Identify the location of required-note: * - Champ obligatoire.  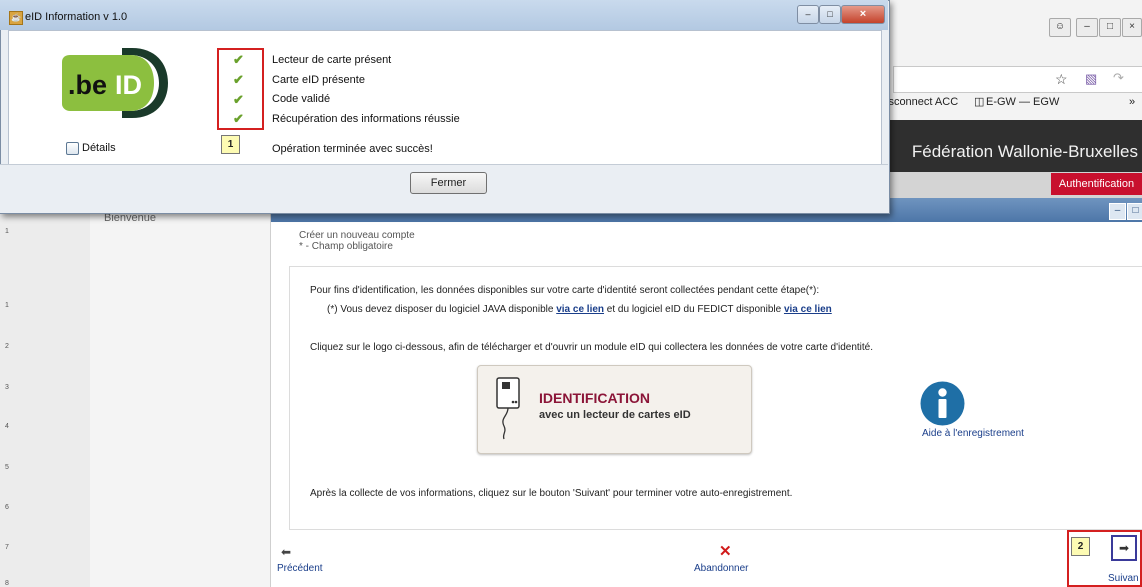
(346, 246).